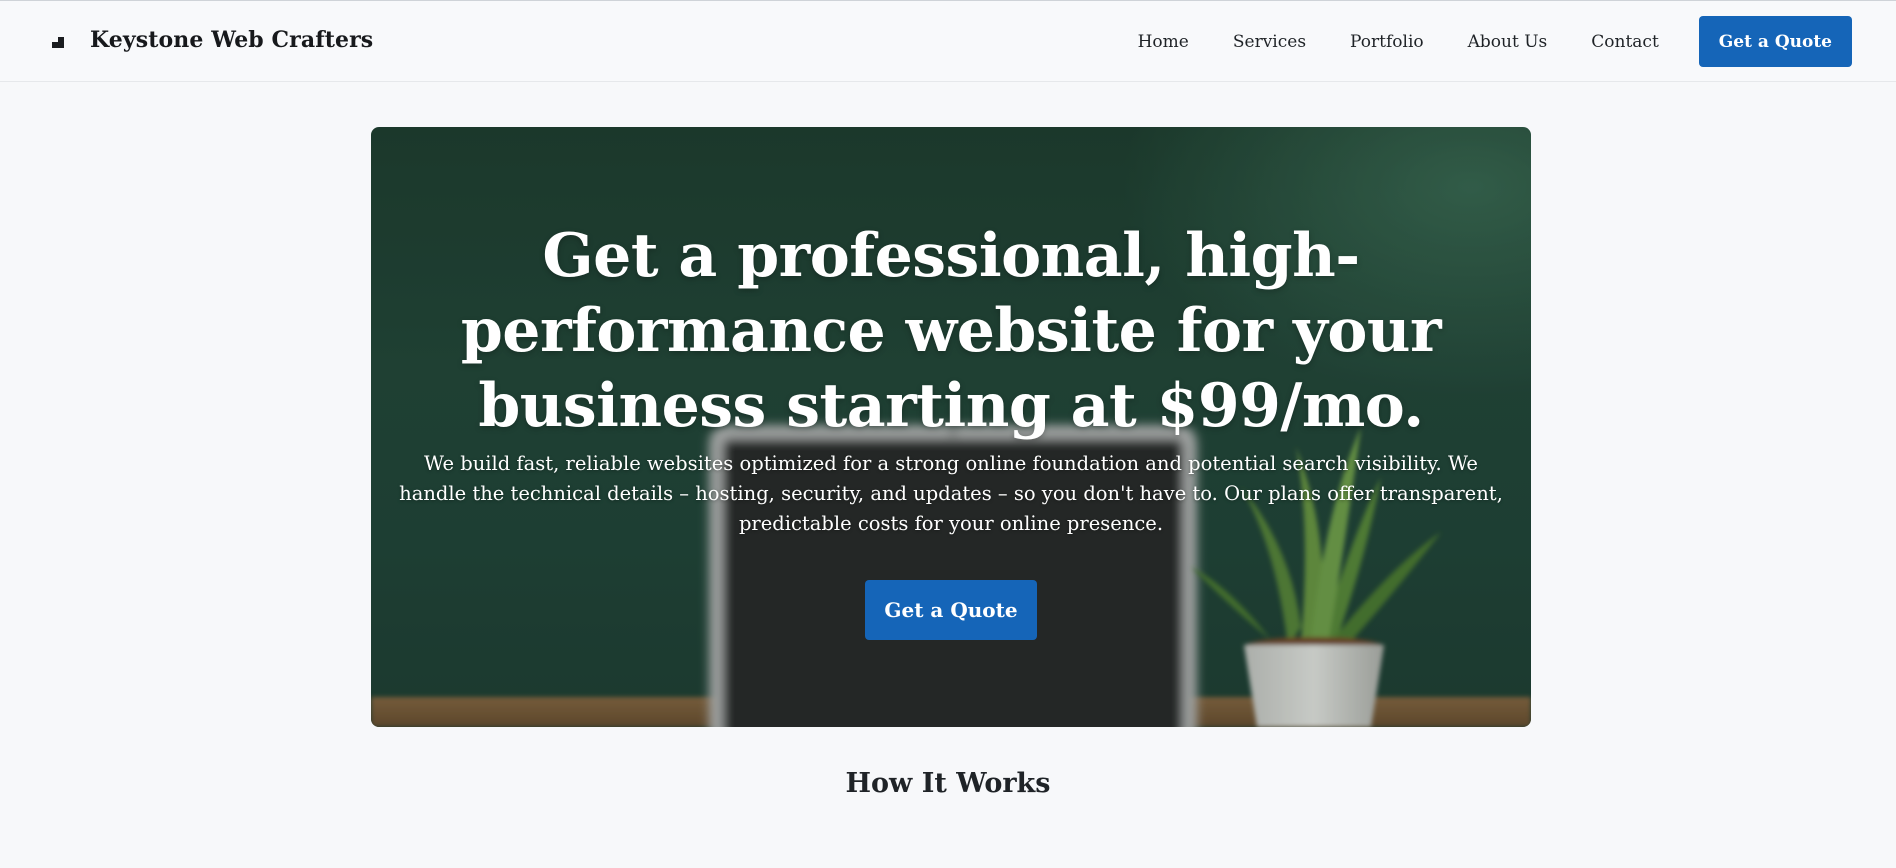 This screenshot has height=868, width=1896. What do you see at coordinates (951, 610) in the screenshot?
I see `hero-get-quote-button: Get a Quote` at bounding box center [951, 610].